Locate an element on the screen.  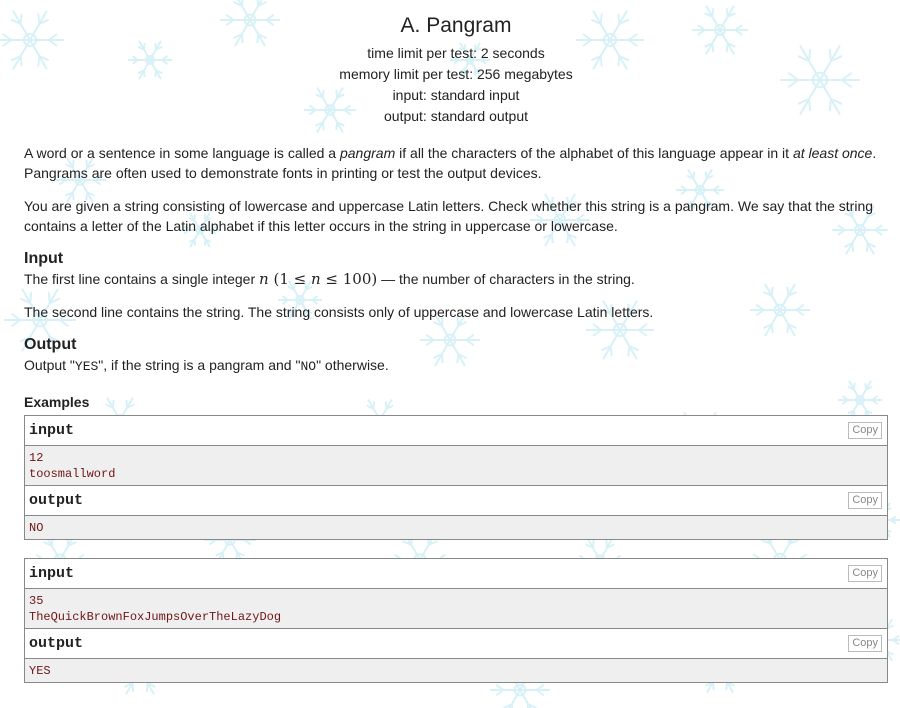
emphasis-pangram: pangram is located at coordinates (367, 153).